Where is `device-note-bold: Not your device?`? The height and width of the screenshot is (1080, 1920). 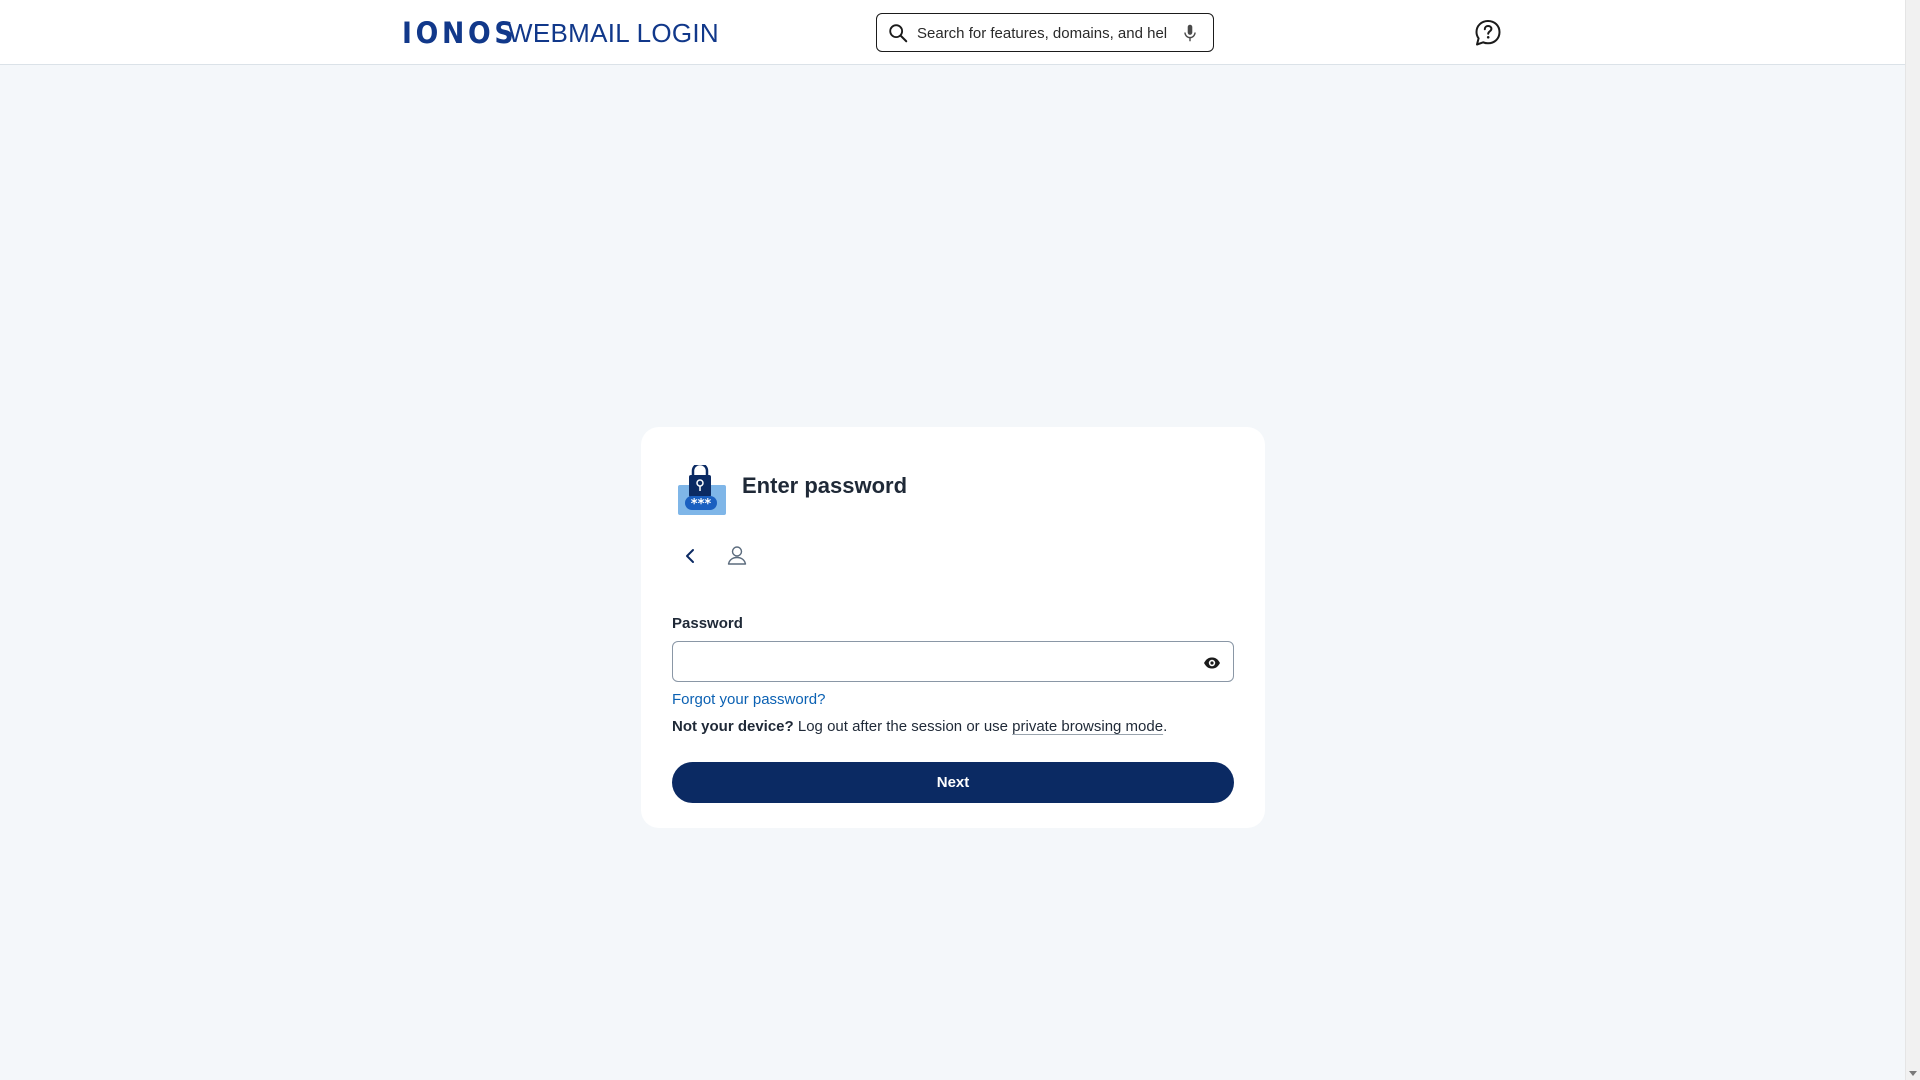 device-note-bold: Not your device? is located at coordinates (733, 726).